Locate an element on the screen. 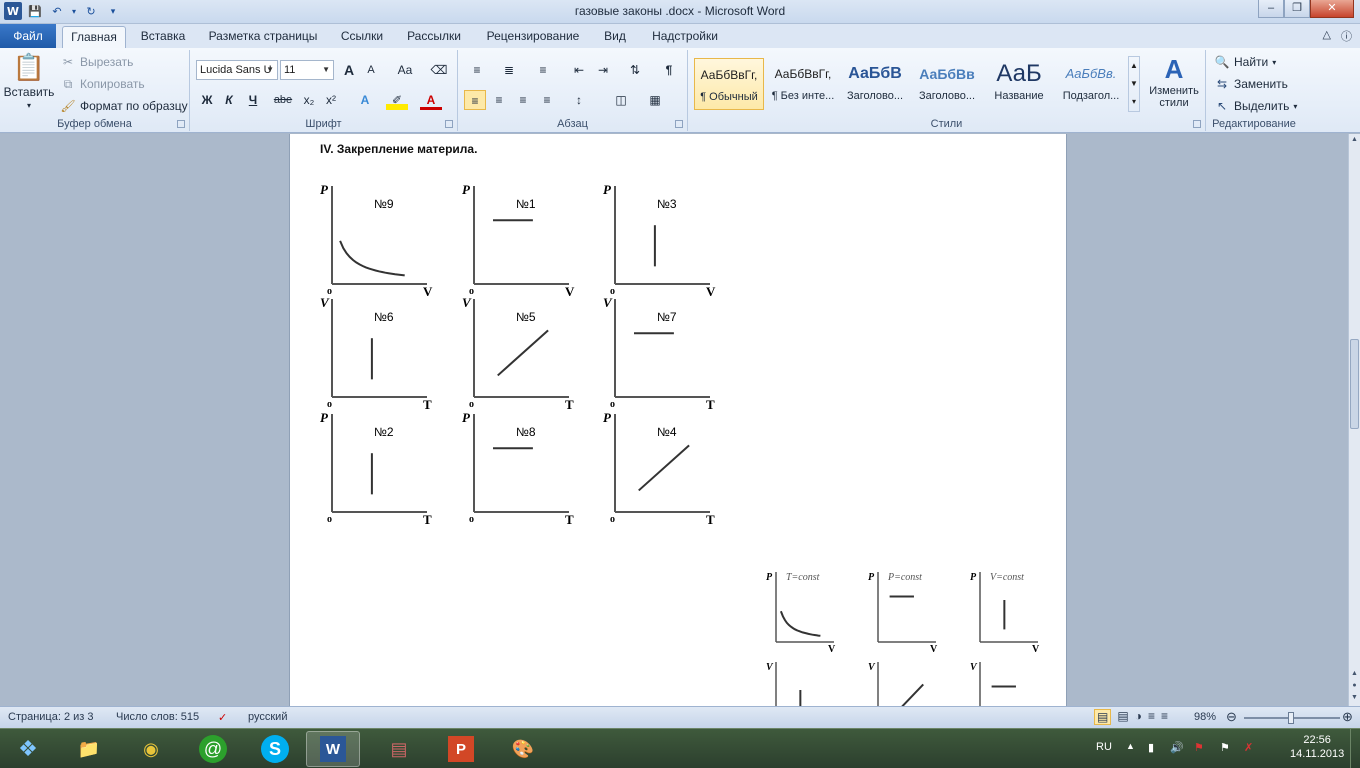 The width and height of the screenshot is (1360, 768). text-effects-icon: A is located at coordinates (365, 100).